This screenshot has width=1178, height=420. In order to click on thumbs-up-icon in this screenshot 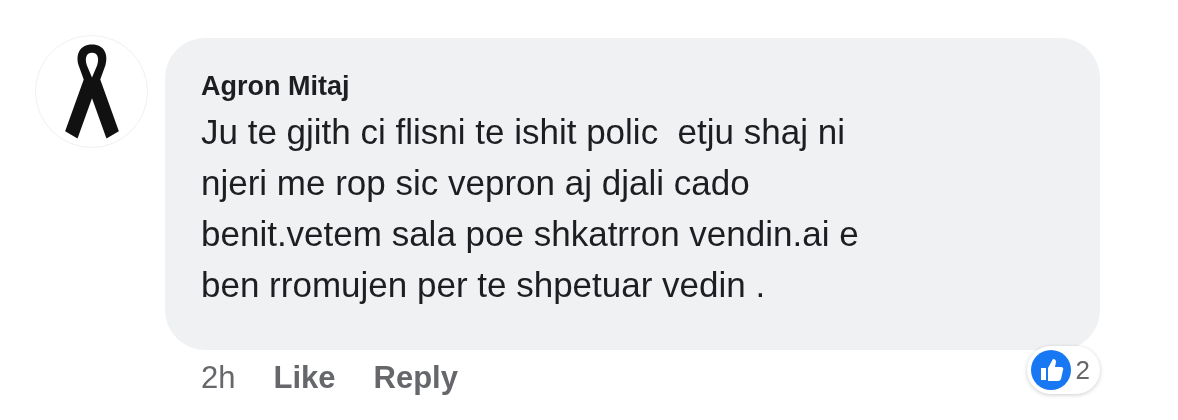, I will do `click(1050, 370)`.